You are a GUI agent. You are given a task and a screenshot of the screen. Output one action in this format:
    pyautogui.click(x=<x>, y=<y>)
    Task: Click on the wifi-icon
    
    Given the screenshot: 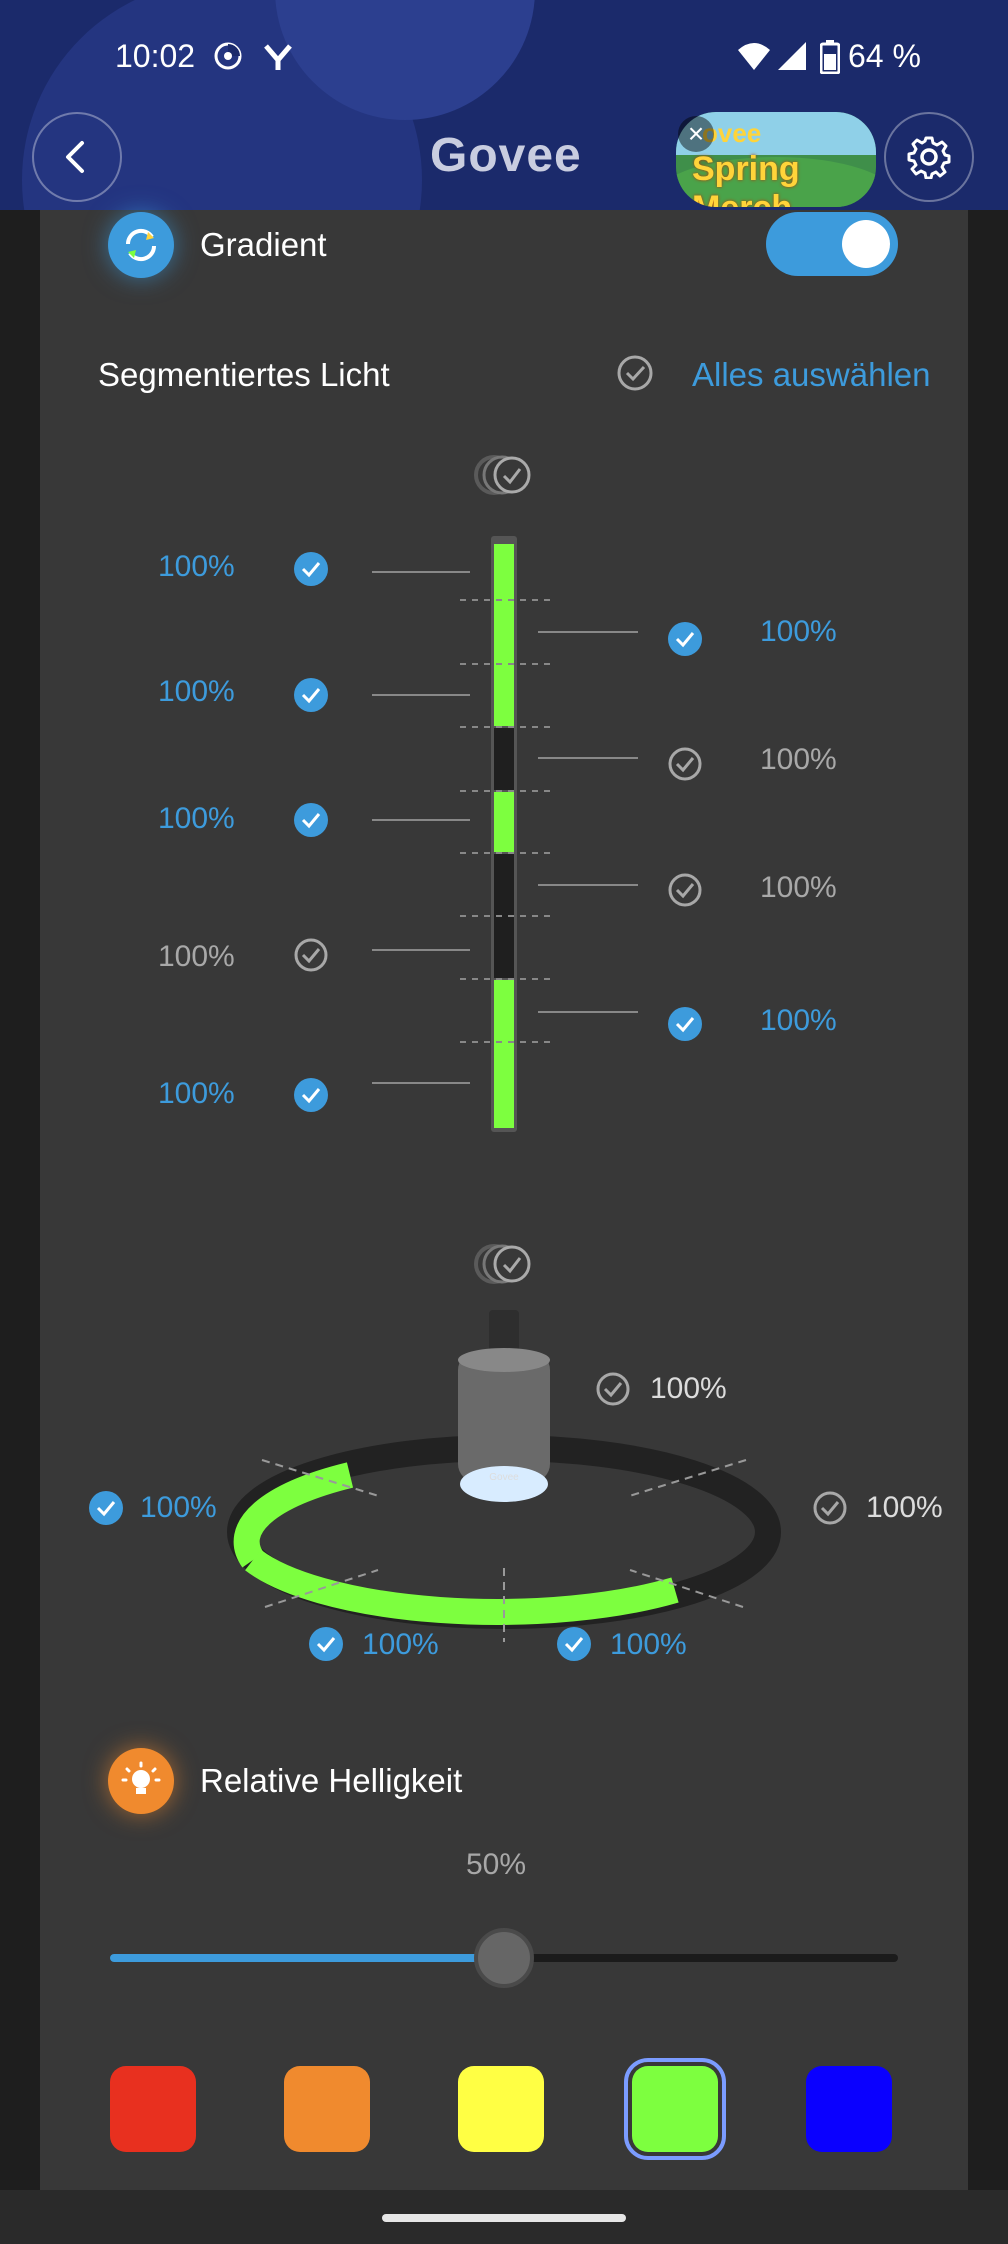 What is the action you would take?
    pyautogui.click(x=754, y=60)
    